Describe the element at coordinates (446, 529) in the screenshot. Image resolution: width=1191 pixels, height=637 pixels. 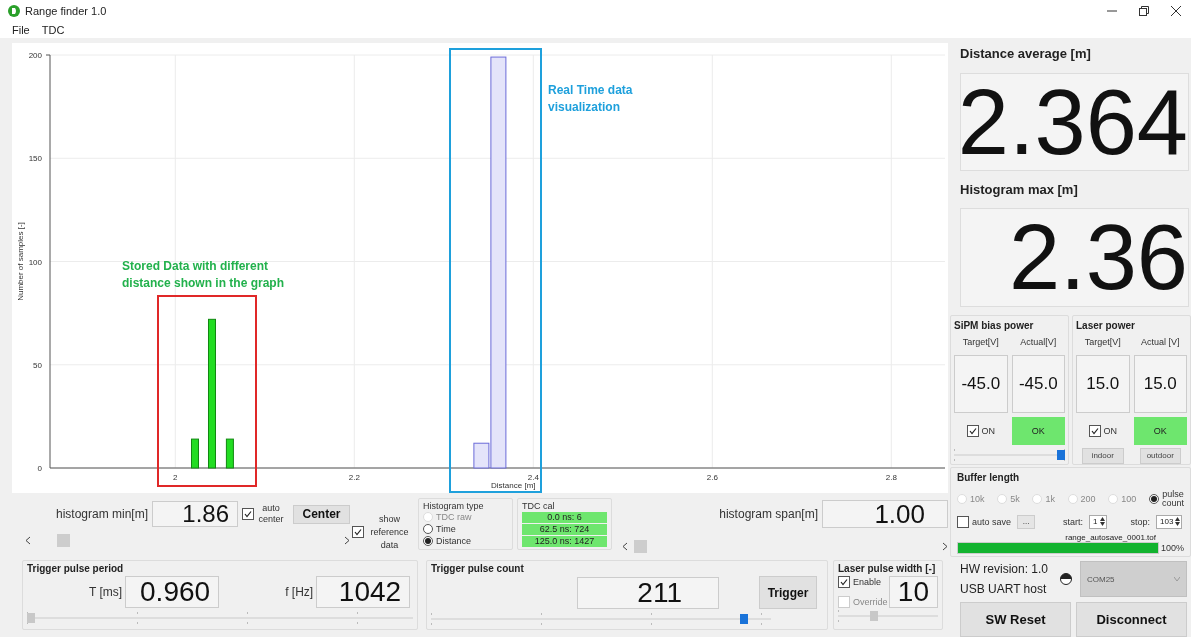
I see `radio-label: Time` at that location.